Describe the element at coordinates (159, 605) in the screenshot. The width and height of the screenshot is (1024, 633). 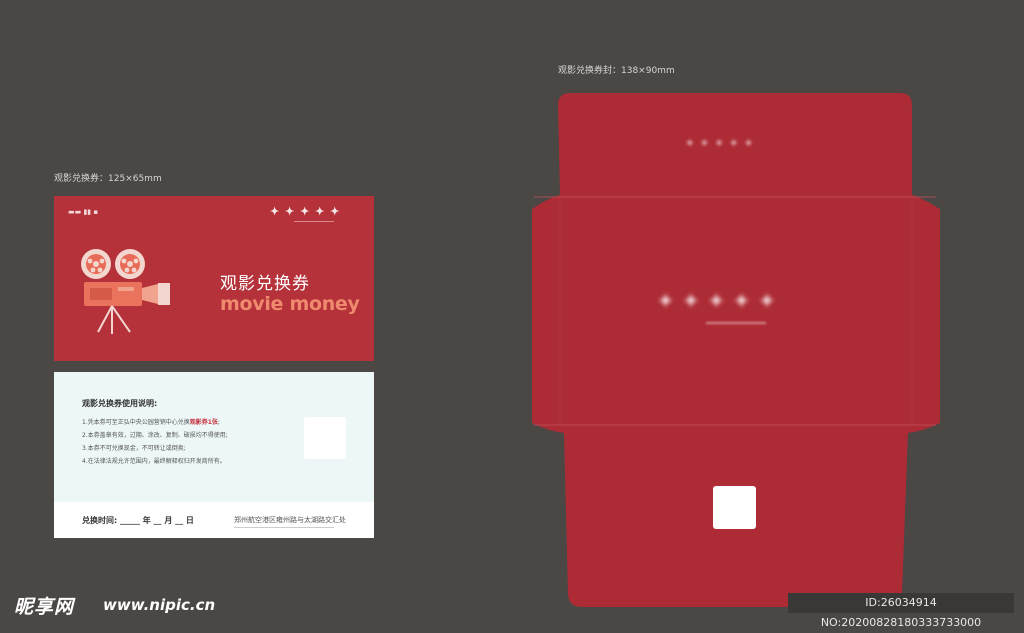
I see `watermark-url: www.nipic.cn` at that location.